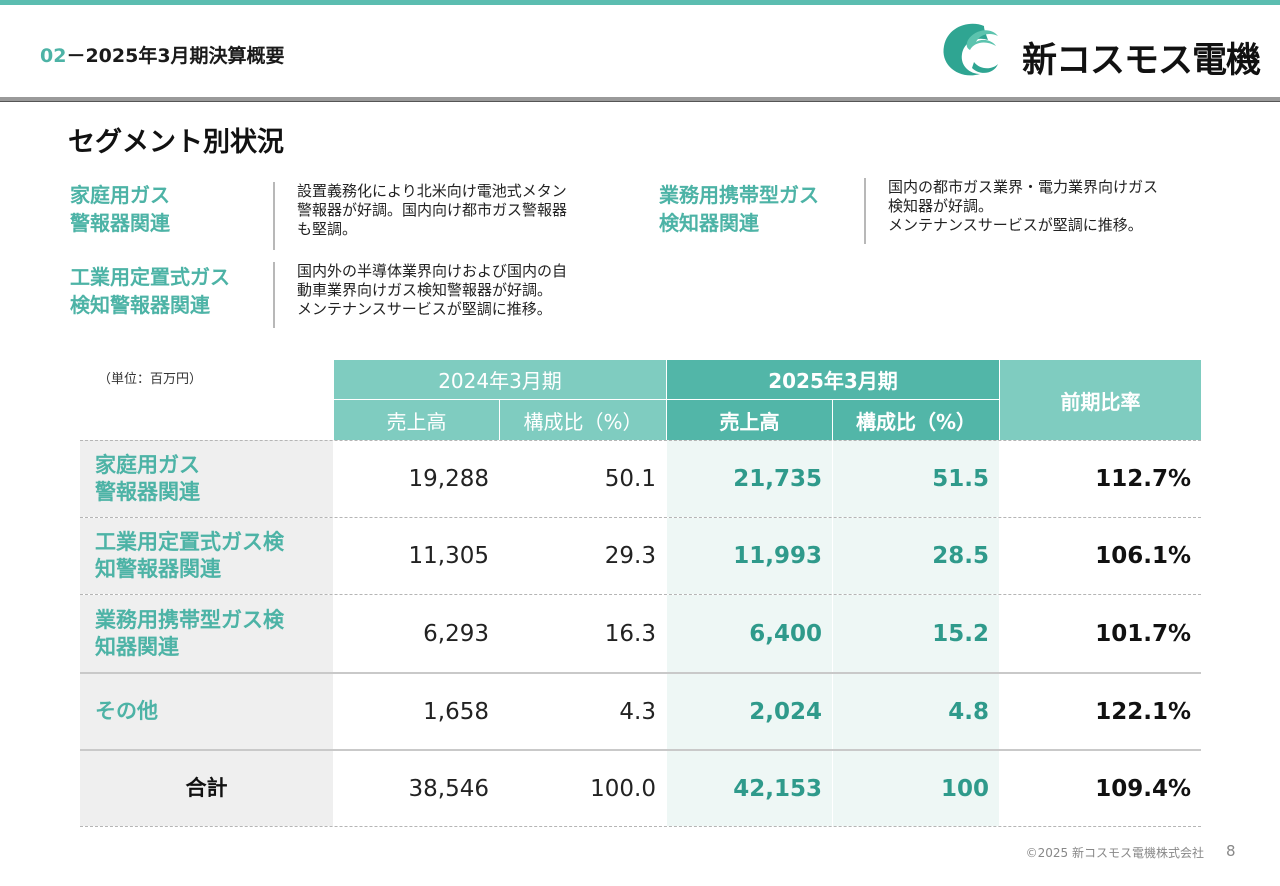 The width and height of the screenshot is (1280, 886). Describe the element at coordinates (1100, 400) in the screenshot. I see `header-yoy: 前期比率` at that location.